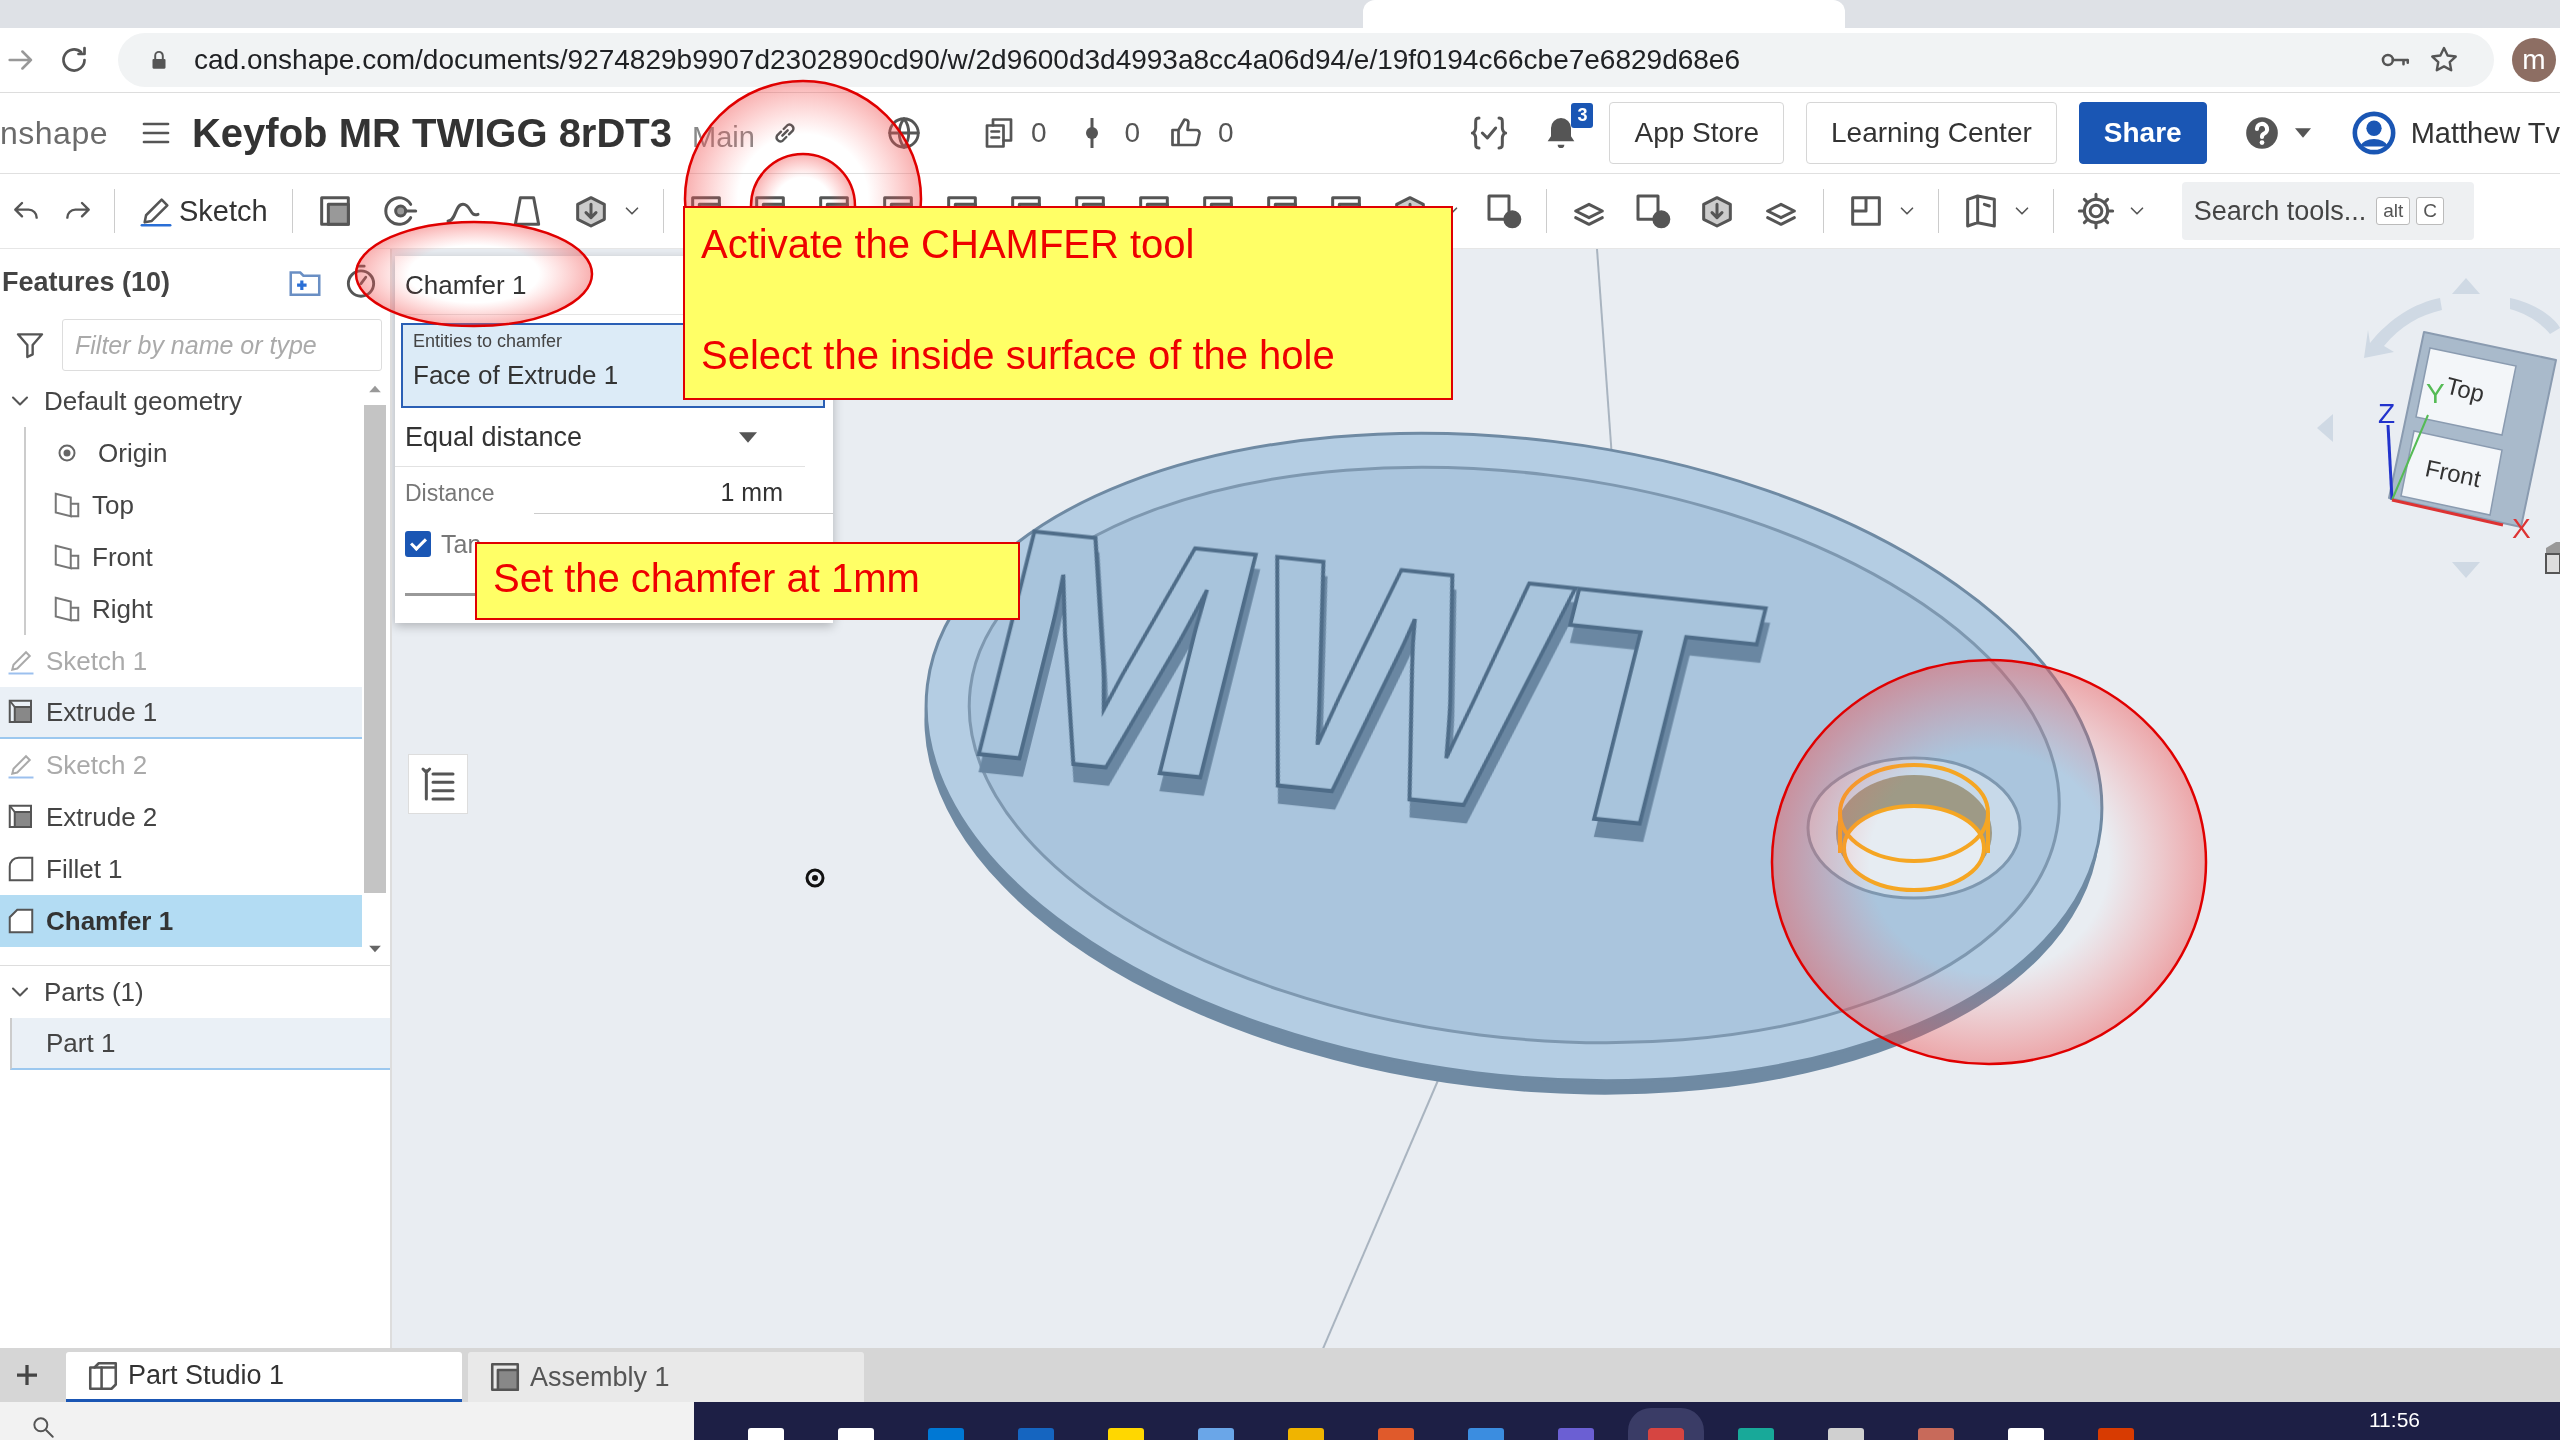 This screenshot has height=1440, width=2560. Describe the element at coordinates (2373, 133) in the screenshot. I see `user-avatar-icon` at that location.